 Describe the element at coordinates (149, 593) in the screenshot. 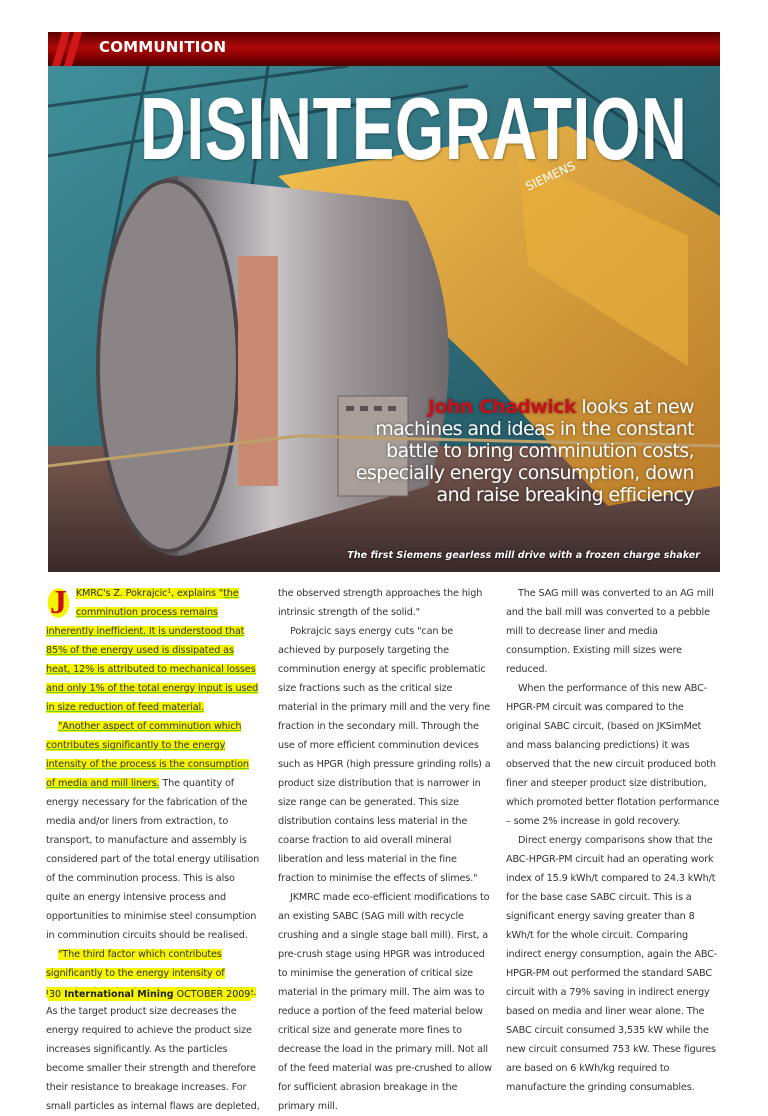

I see `highlighted-text: KMRC's Z. Pokrajcic¹, explains "` at that location.